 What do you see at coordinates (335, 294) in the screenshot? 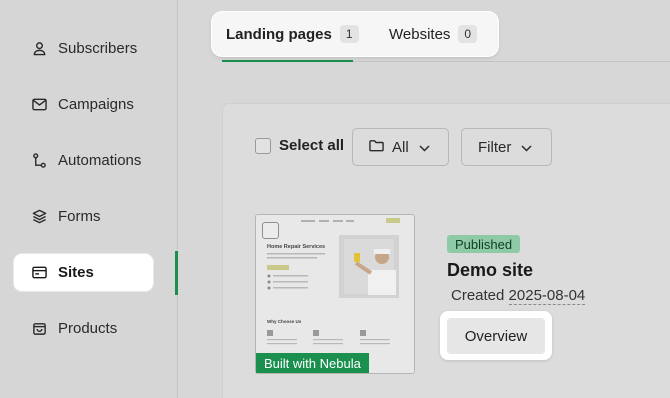
I see `site-thumbnail: Home Repair Services Why Choose Us` at bounding box center [335, 294].